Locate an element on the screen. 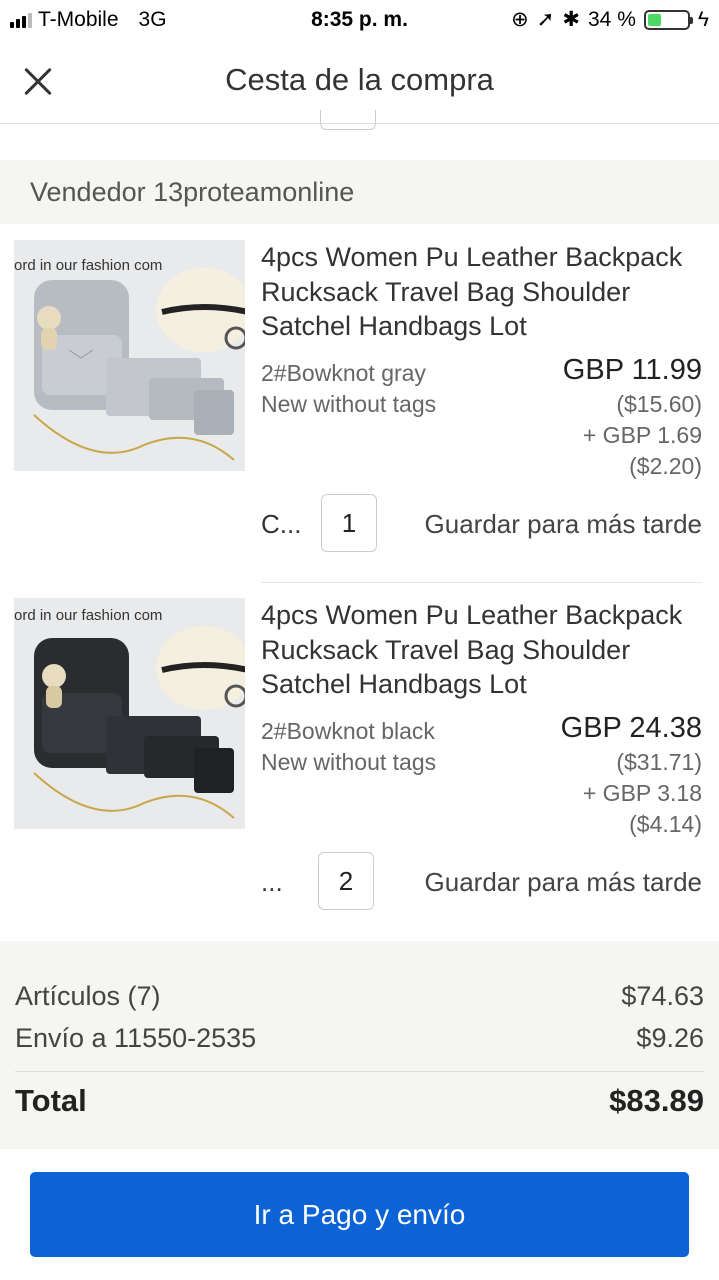  item-shipping: + GBP 1.69 is located at coordinates (642, 435).